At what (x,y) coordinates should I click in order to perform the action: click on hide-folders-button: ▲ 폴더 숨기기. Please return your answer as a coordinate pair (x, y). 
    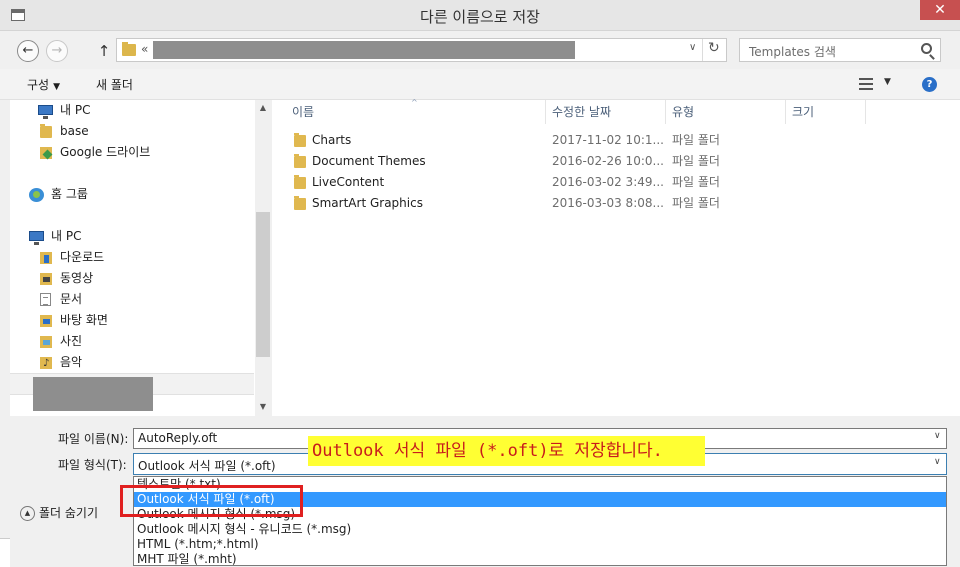
    Looking at the image, I should click on (59, 512).